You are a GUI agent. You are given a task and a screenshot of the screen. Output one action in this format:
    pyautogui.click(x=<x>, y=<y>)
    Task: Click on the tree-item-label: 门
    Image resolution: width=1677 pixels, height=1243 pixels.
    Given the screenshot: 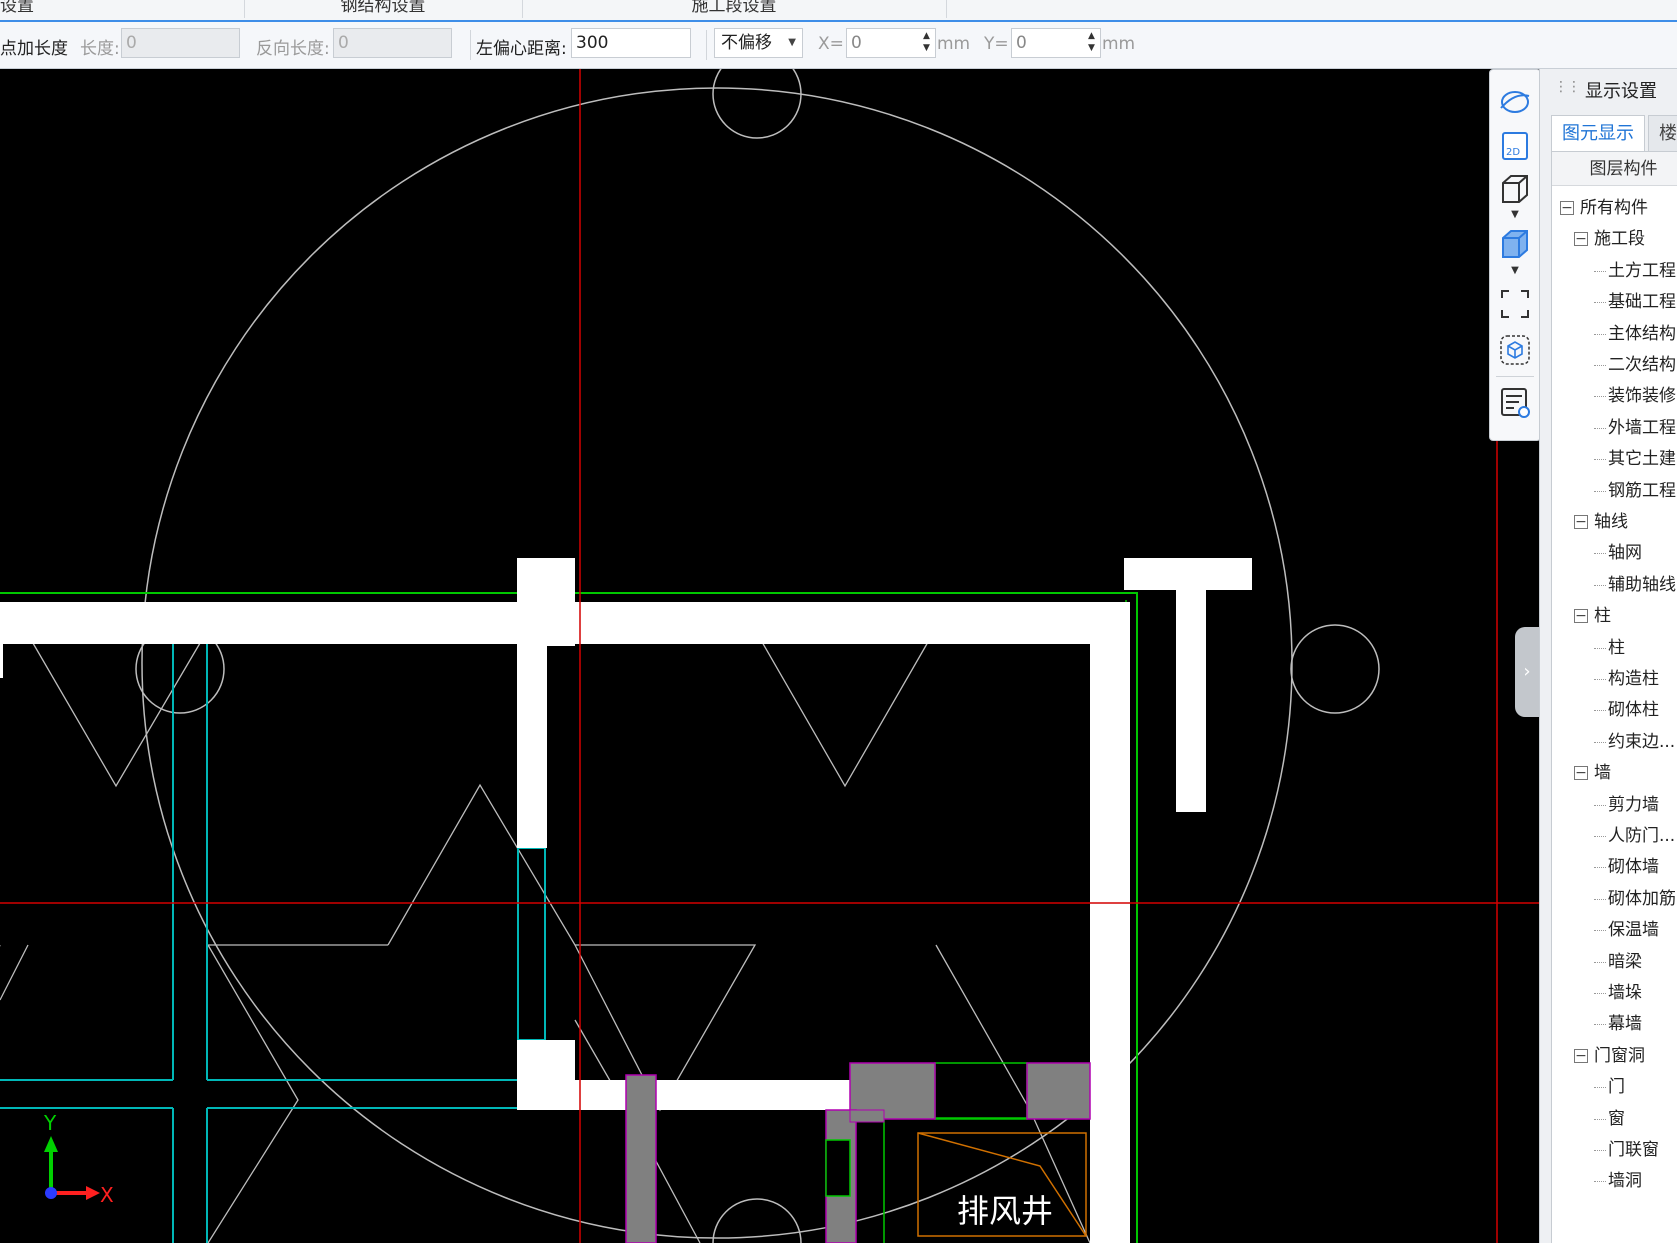 What is the action you would take?
    pyautogui.click(x=1616, y=1087)
    